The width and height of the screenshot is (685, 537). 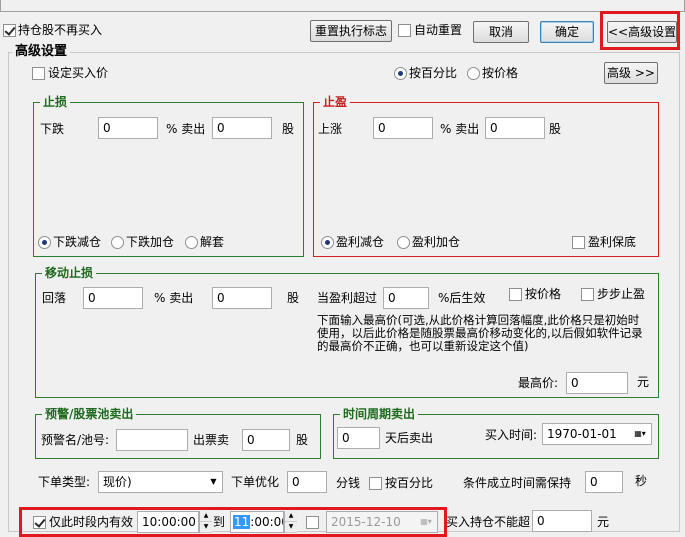 I want to click on trailing-pullback-input: 0, so click(x=113, y=298).